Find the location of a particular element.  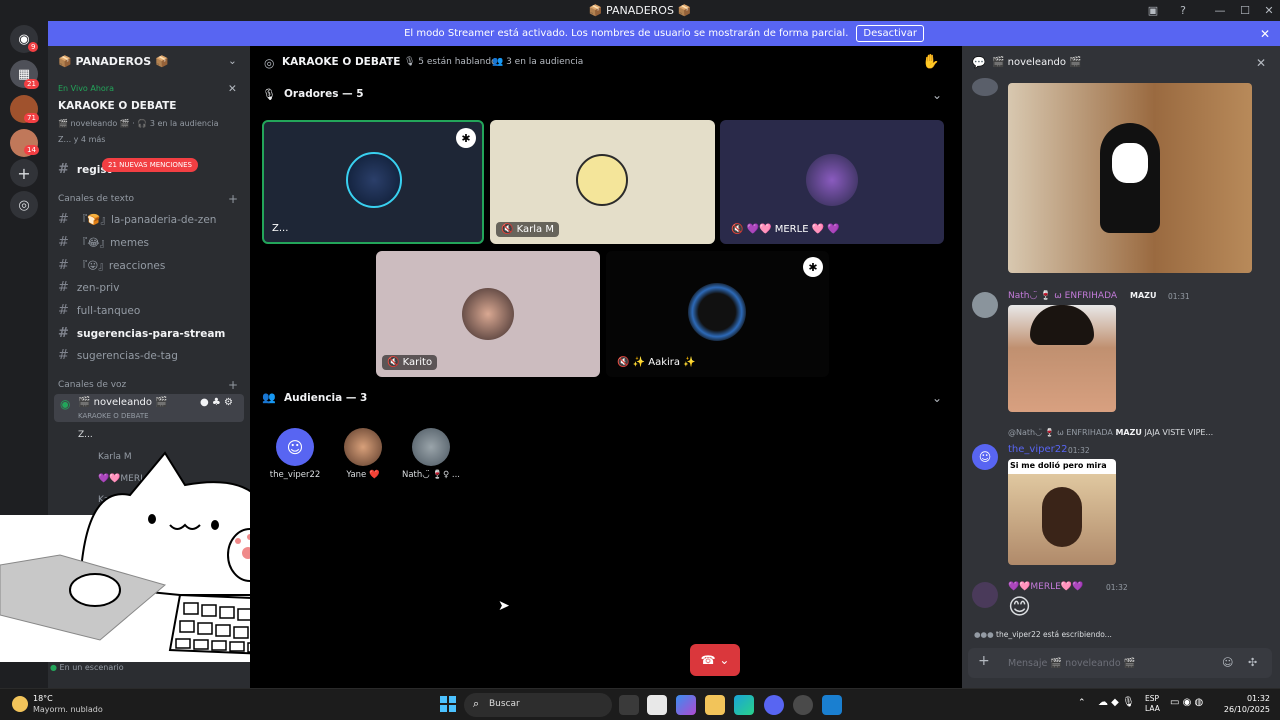

edge-icon is located at coordinates (744, 705).